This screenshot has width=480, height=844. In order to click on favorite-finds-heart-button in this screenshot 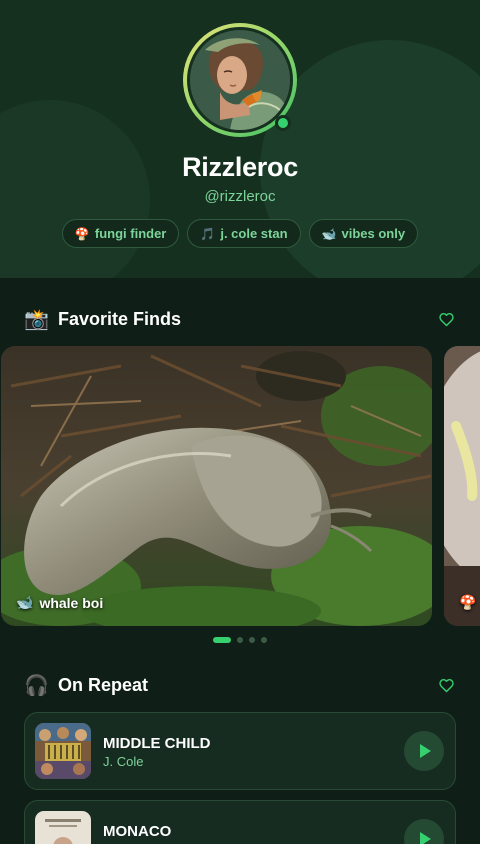, I will do `click(446, 319)`.